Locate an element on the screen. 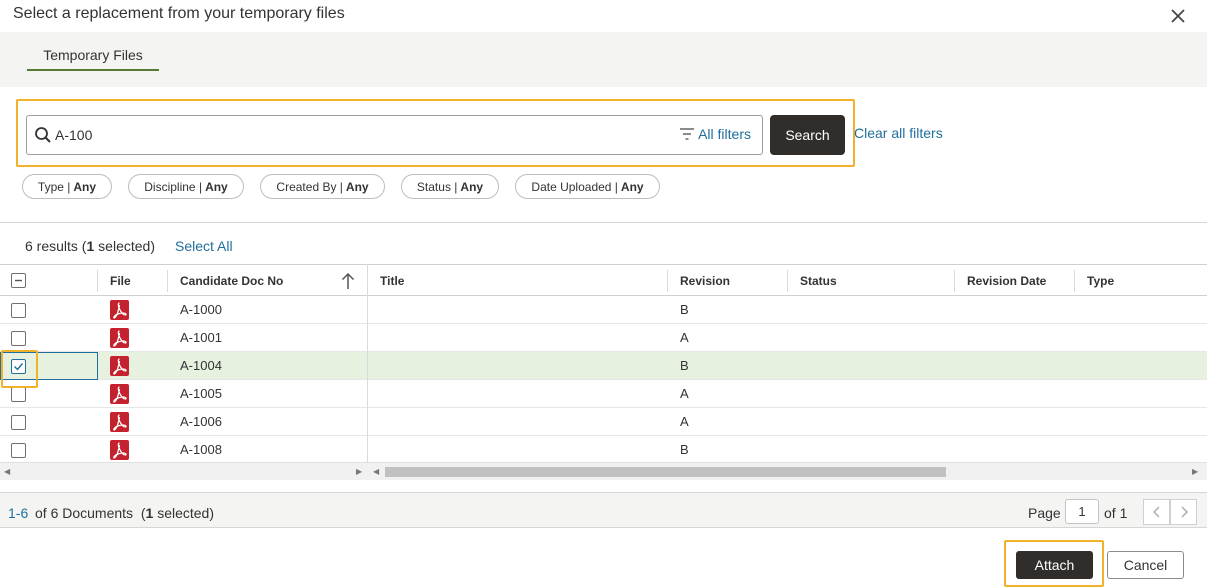  filter-chip-date-uploaded: Date Uploaded | Any is located at coordinates (587, 186).